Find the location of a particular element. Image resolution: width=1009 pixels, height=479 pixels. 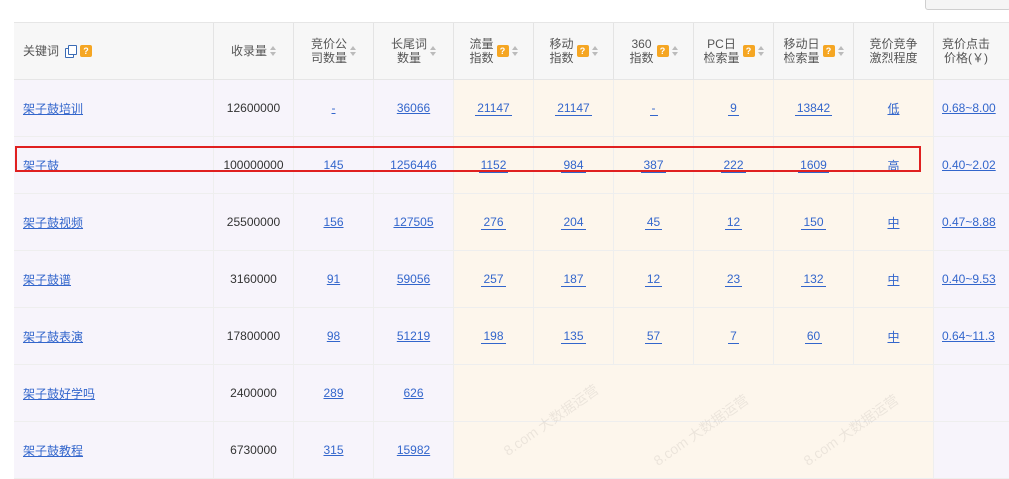

pc-daily-link: 23 is located at coordinates (733, 279).